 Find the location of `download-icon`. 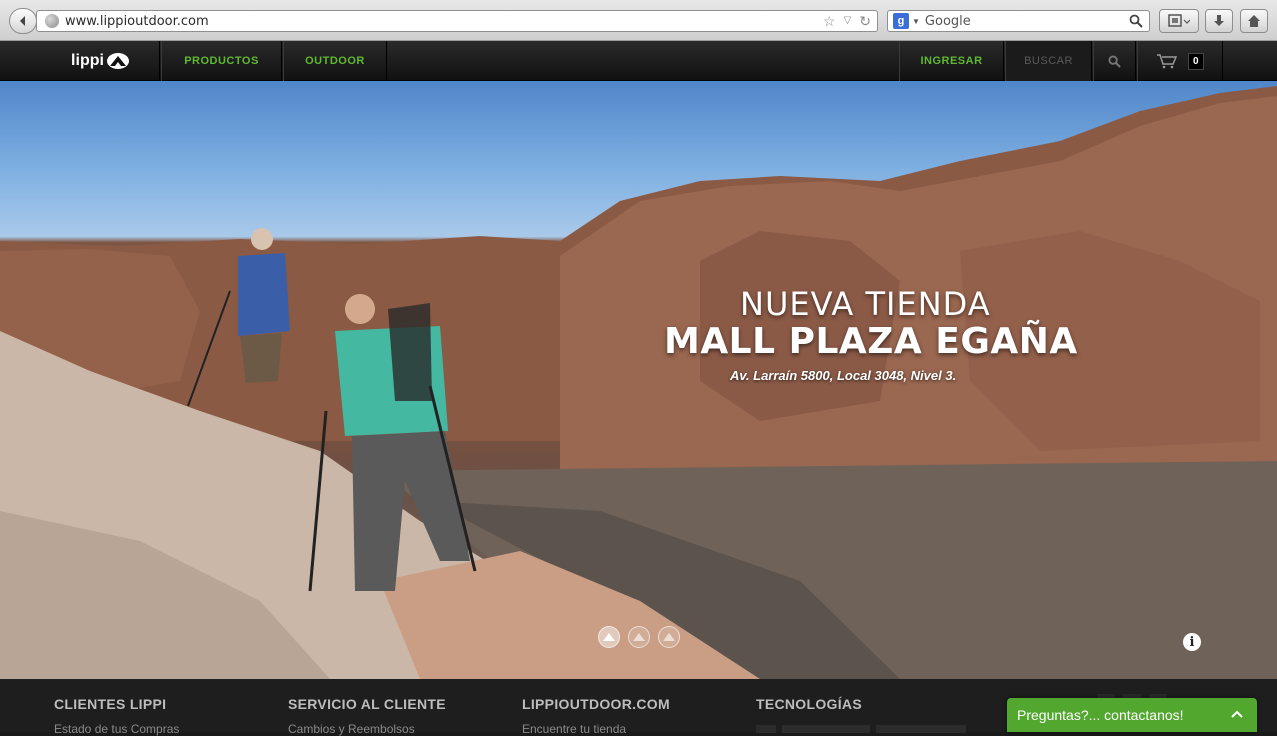

download-icon is located at coordinates (1219, 20).